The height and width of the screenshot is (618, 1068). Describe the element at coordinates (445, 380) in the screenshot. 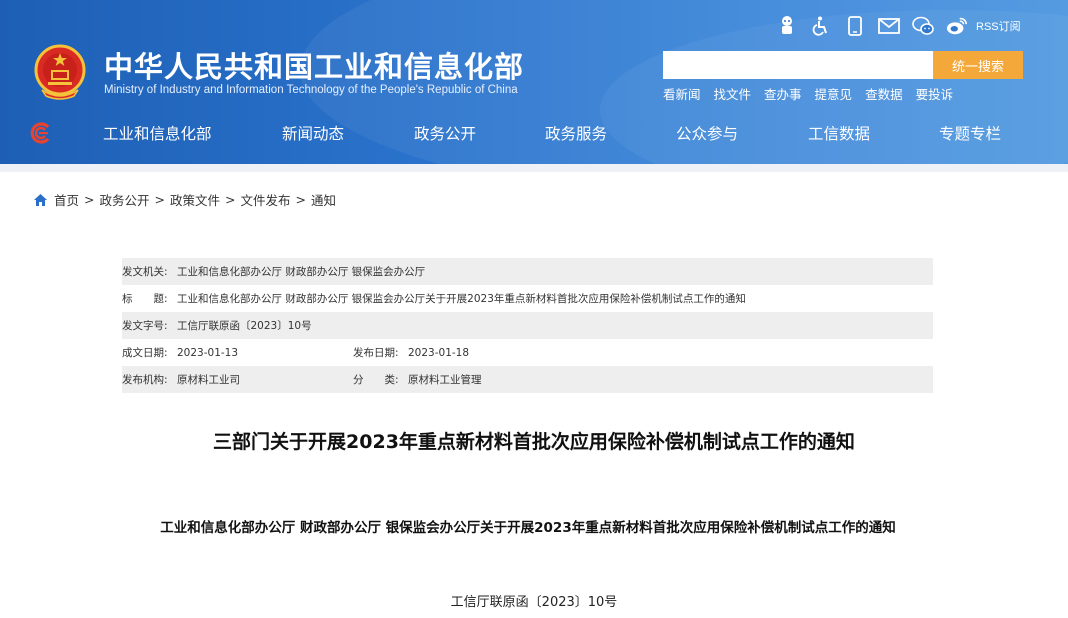

I see `meta-category: 原材料工业管理` at that location.